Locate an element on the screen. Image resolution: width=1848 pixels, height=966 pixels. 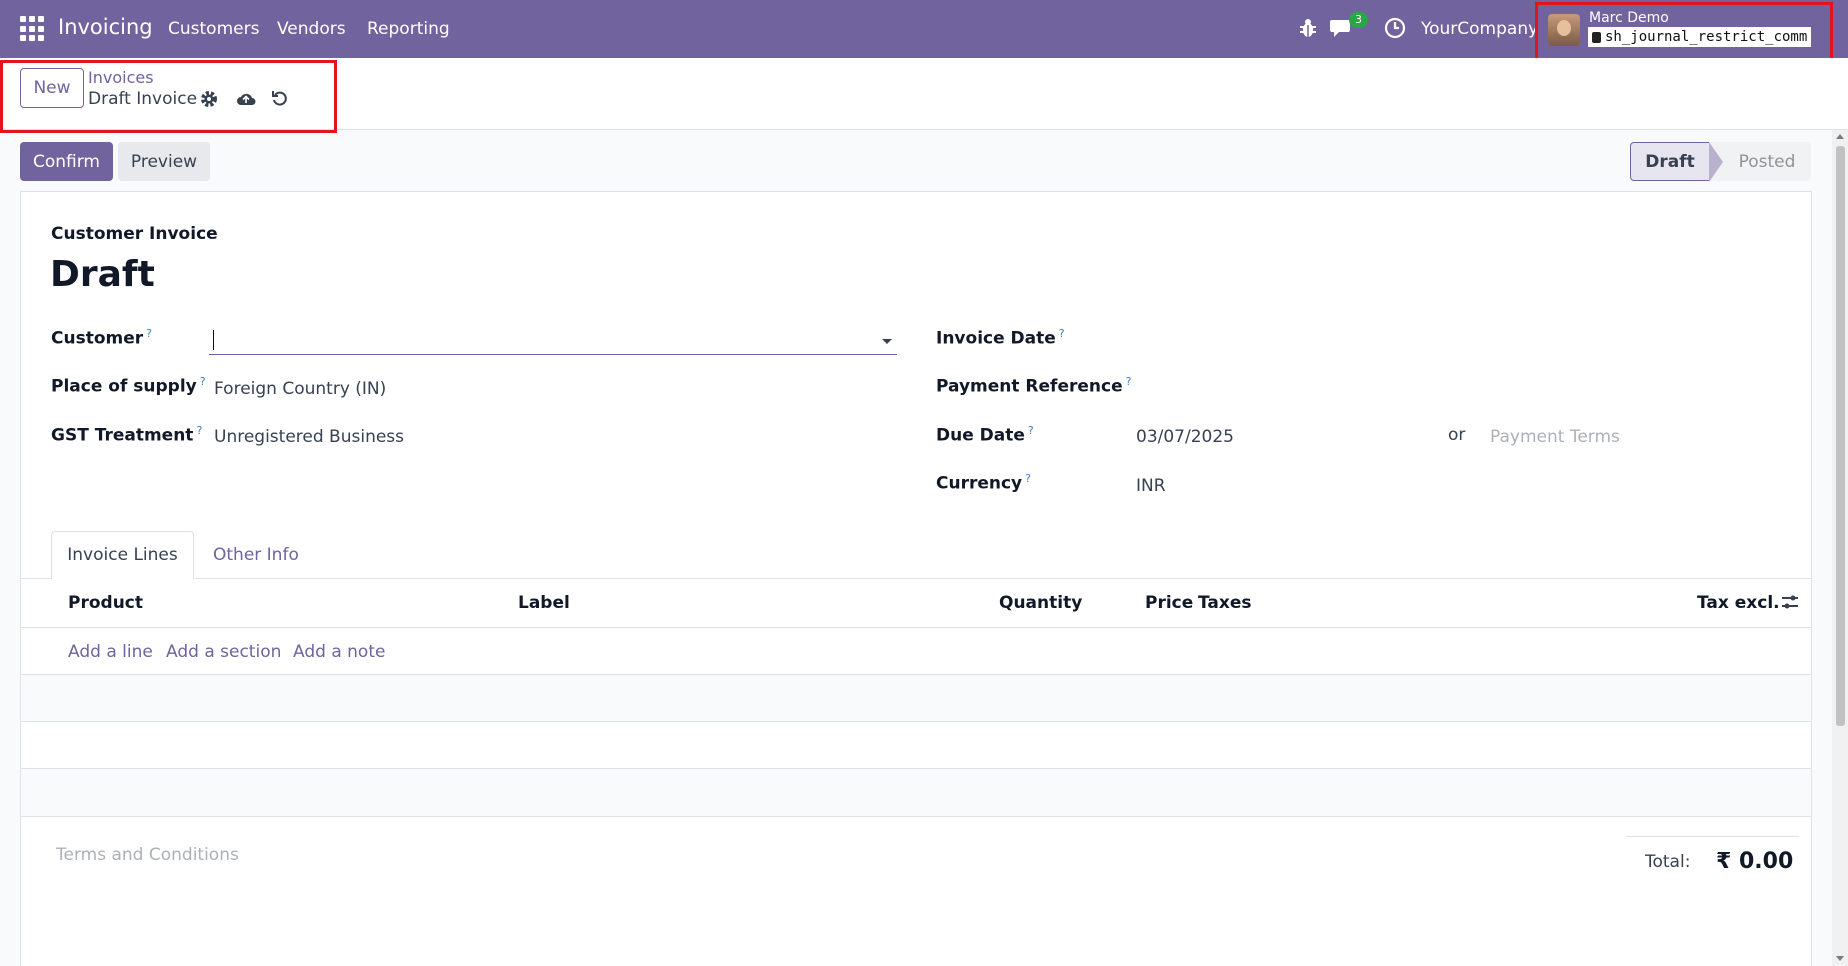
scroll-up-arrow is located at coordinates (1840, 136).